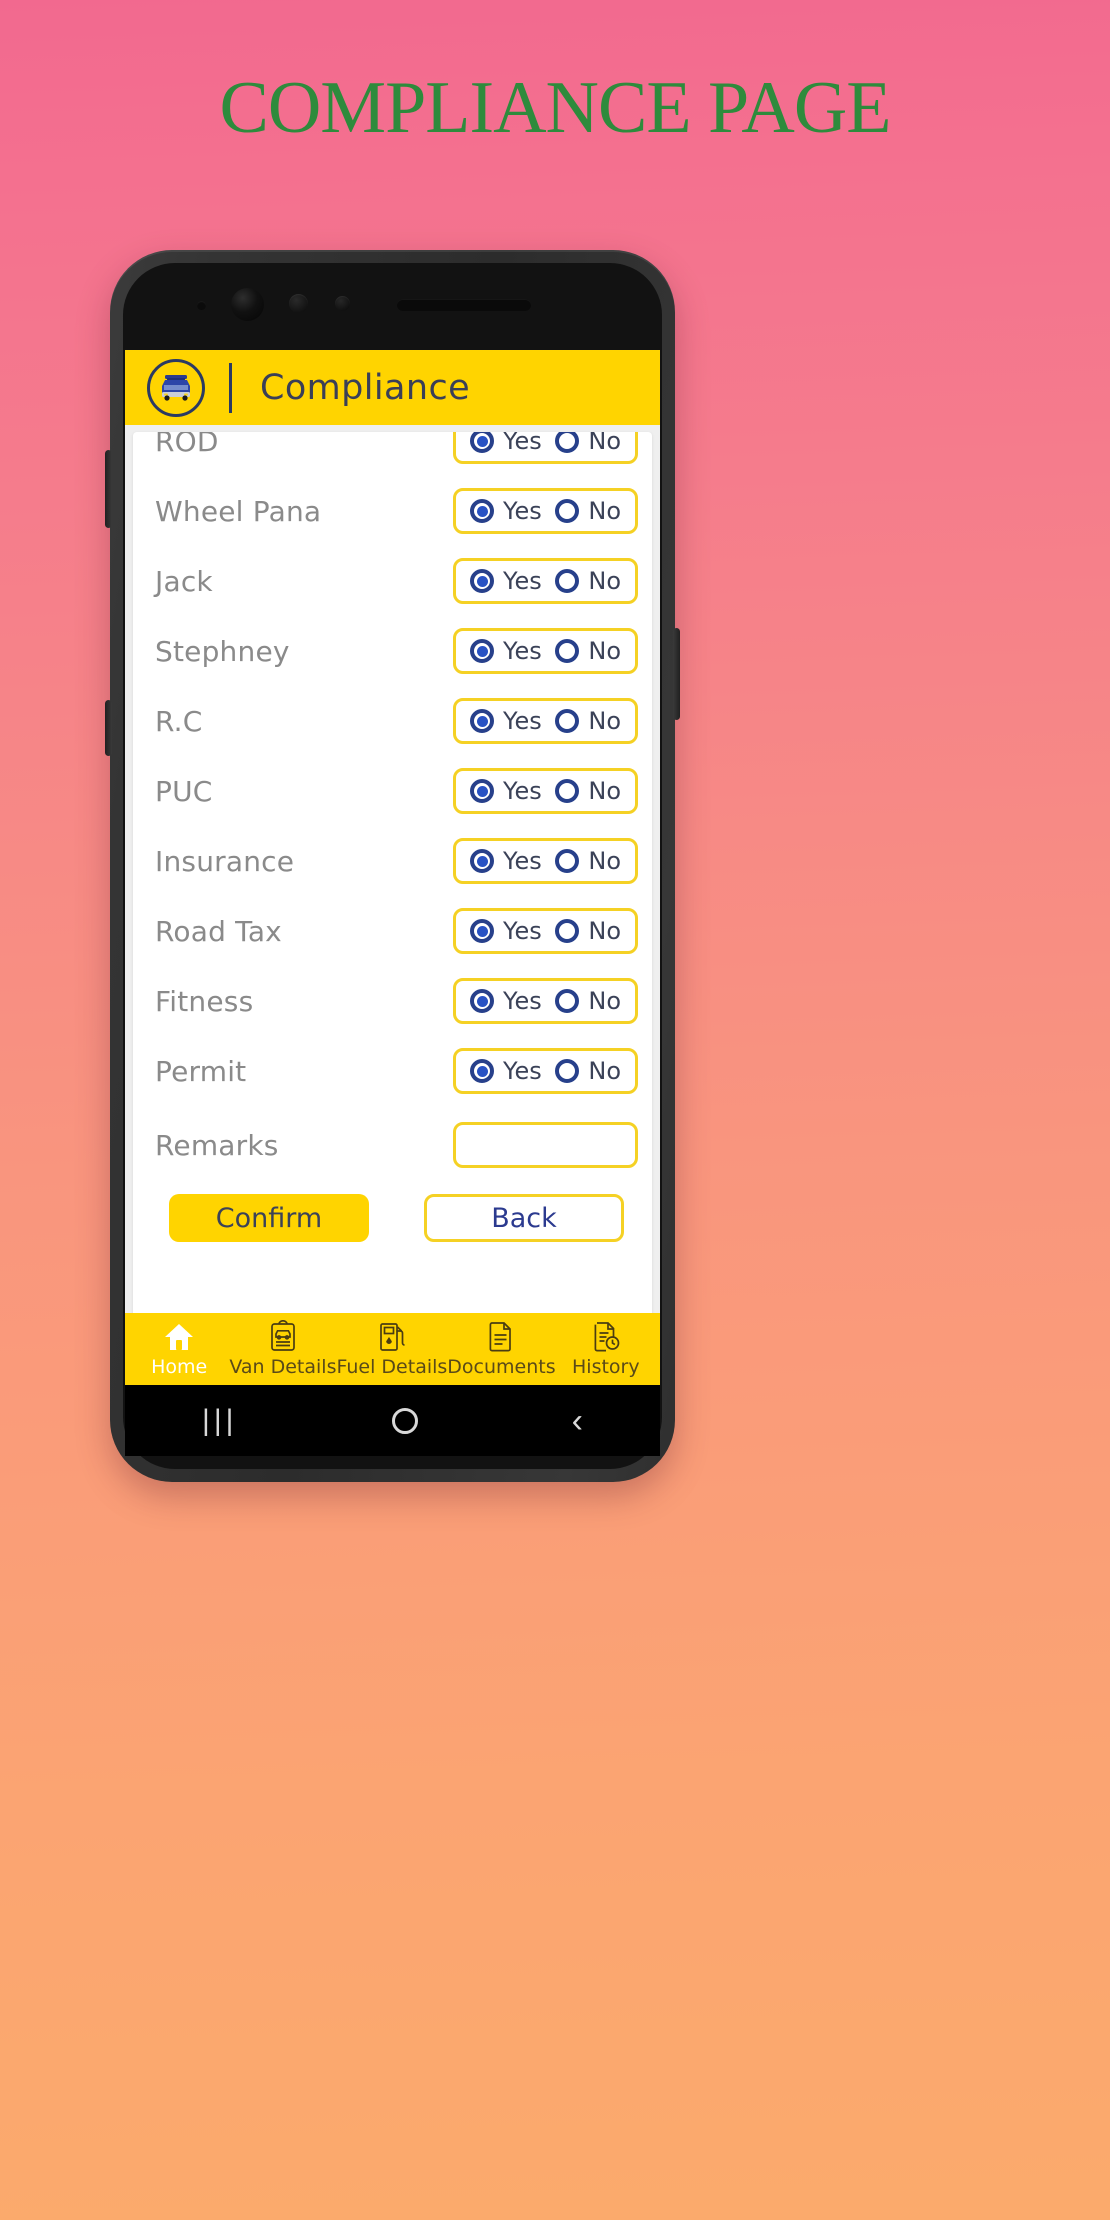 Image resolution: width=1110 pixels, height=2220 pixels. I want to click on remarks-label: Remarks, so click(217, 1145).